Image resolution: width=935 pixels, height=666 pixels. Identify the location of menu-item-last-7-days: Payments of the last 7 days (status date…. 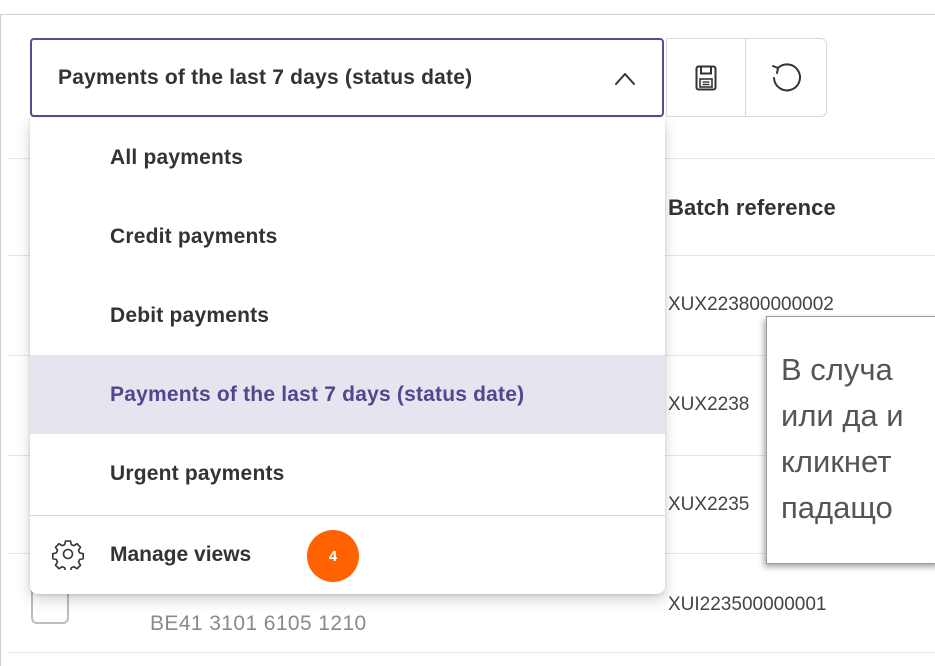
(347, 394).